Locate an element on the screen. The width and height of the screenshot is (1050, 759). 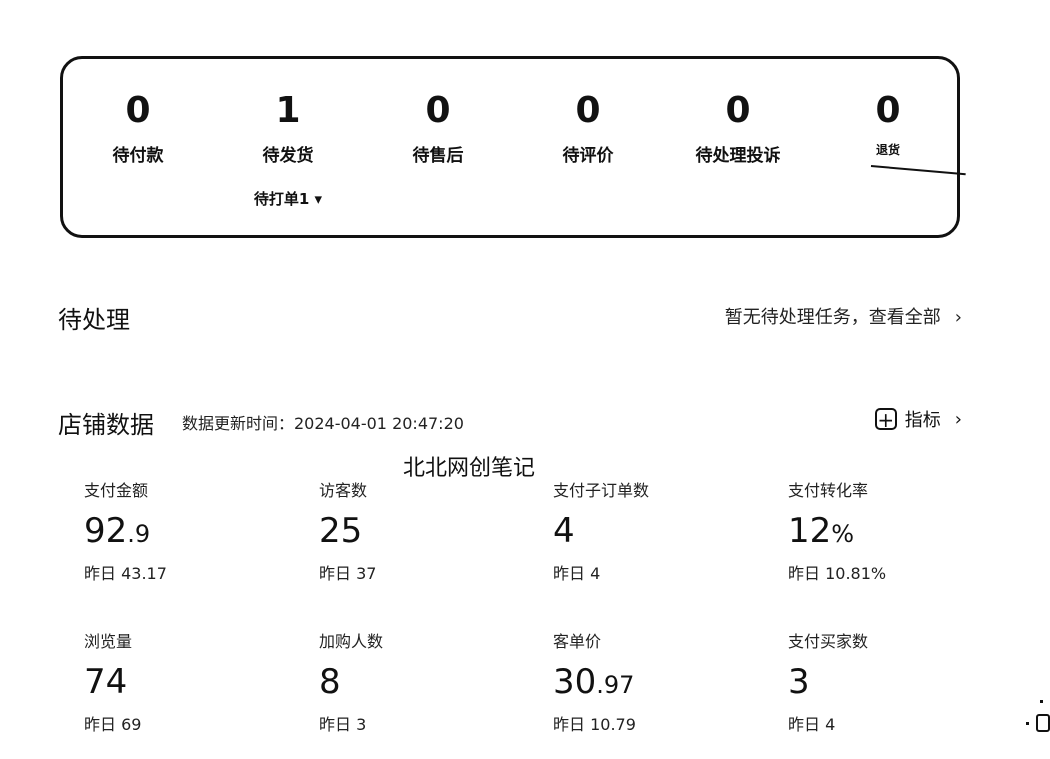
status-label: 待付款 is located at coordinates (138, 156).